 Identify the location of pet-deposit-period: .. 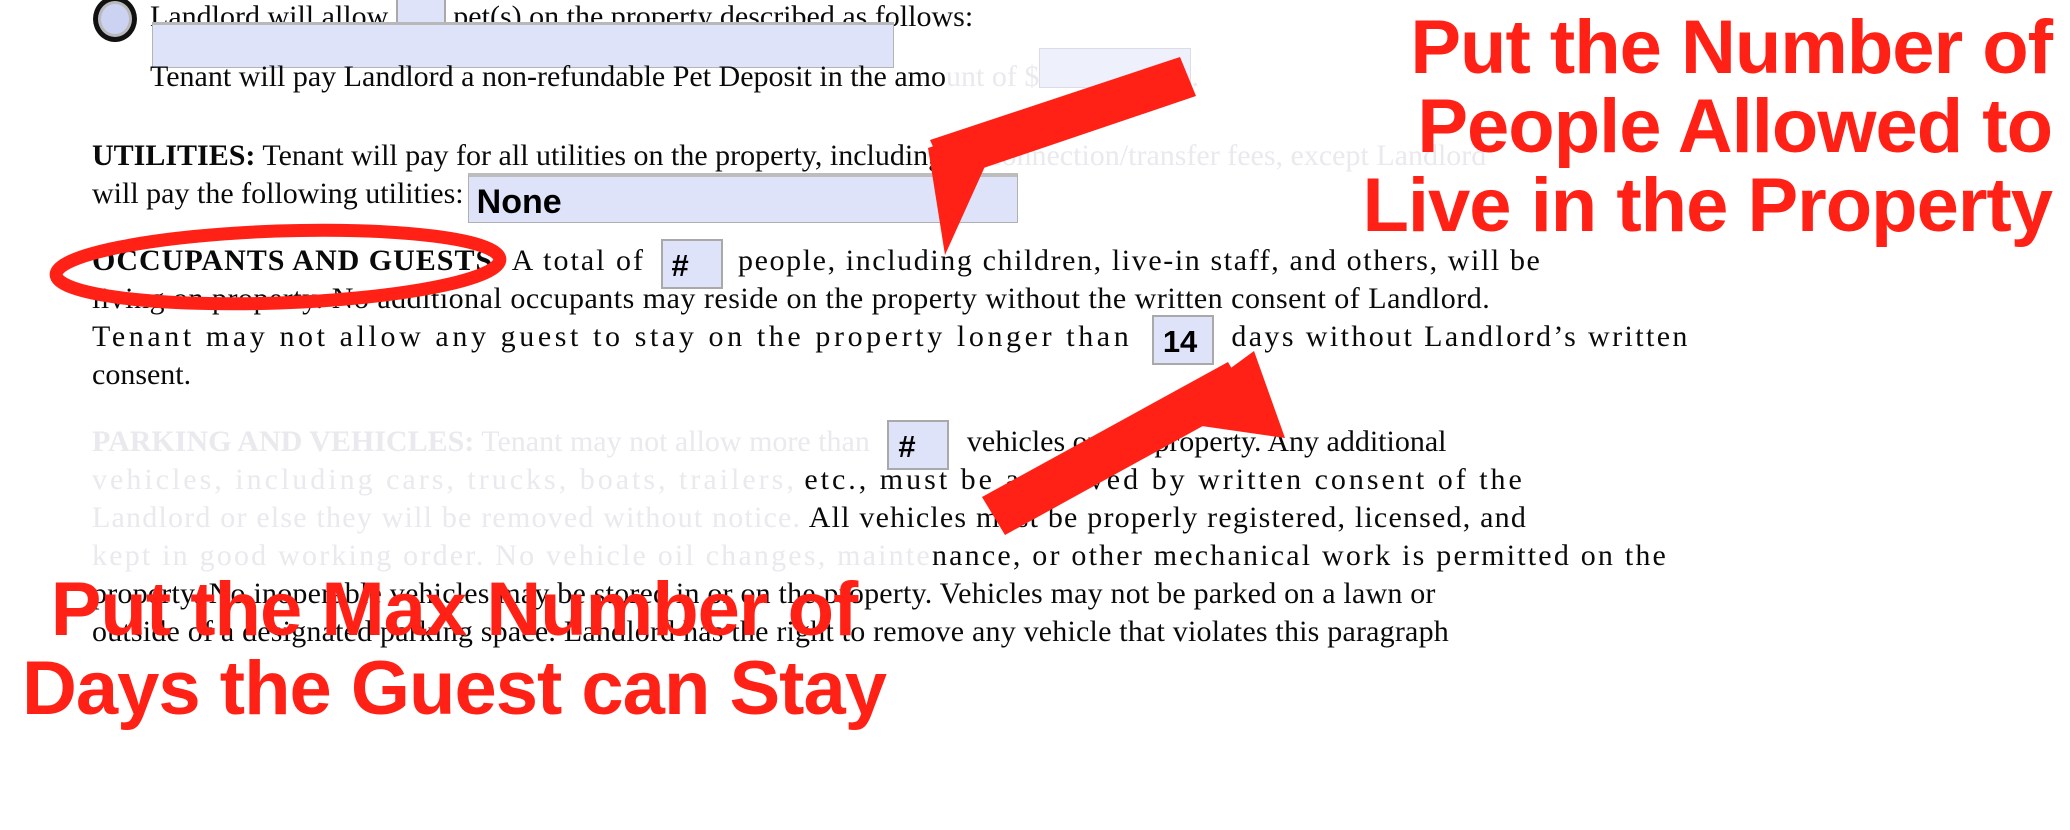
(1195, 76).